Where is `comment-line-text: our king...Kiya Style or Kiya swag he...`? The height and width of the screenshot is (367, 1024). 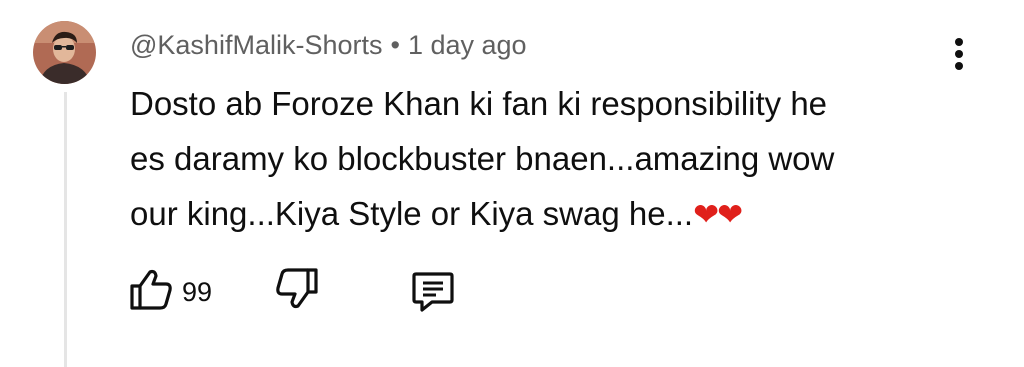
comment-line-text: our king...Kiya Style or Kiya swag he... is located at coordinates (412, 213).